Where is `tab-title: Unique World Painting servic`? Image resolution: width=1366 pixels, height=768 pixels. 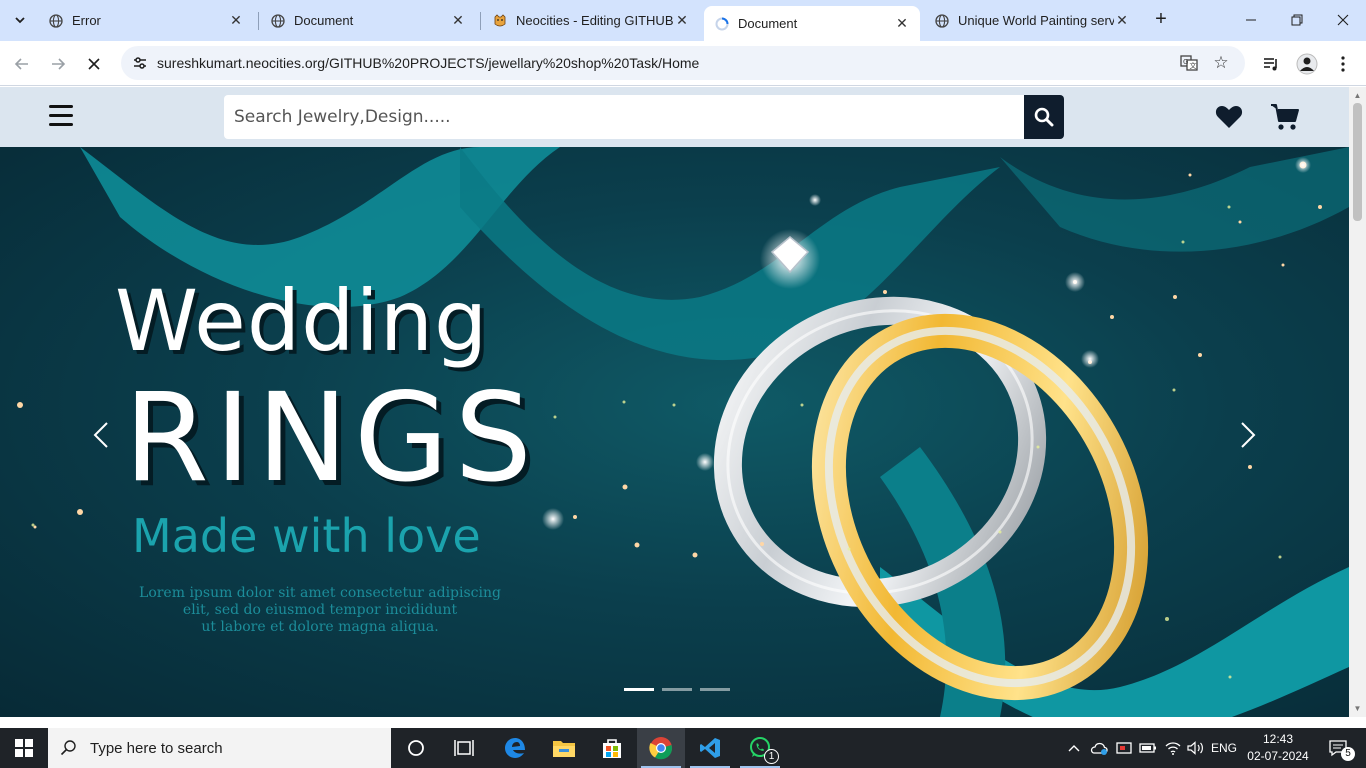
tab-title: Unique World Painting servic is located at coordinates (1036, 20).